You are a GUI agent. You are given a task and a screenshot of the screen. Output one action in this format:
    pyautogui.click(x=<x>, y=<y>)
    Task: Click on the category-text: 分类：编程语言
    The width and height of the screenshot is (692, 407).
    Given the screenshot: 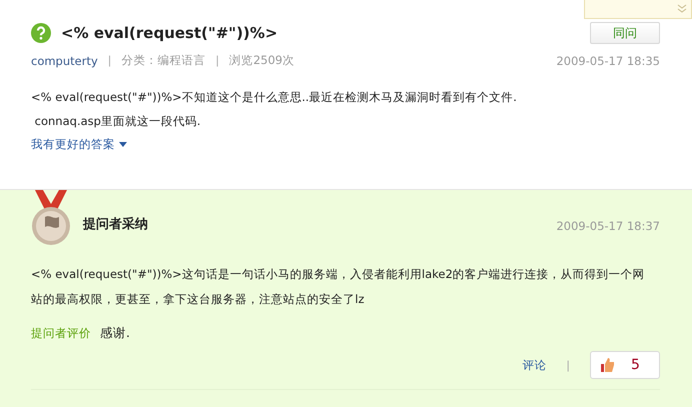 What is the action you would take?
    pyautogui.click(x=164, y=60)
    